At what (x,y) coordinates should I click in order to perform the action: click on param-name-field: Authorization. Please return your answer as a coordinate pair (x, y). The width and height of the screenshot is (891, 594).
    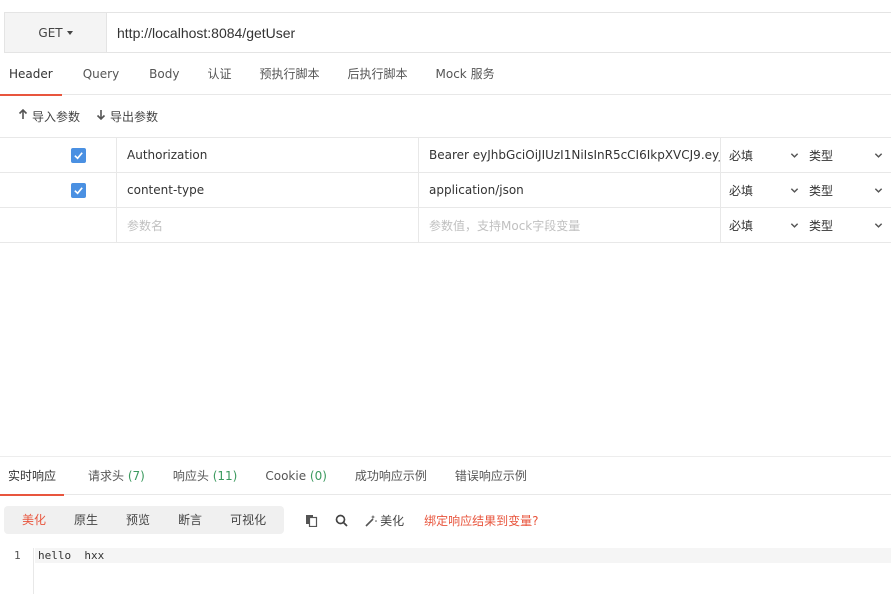
    Looking at the image, I should click on (268, 155).